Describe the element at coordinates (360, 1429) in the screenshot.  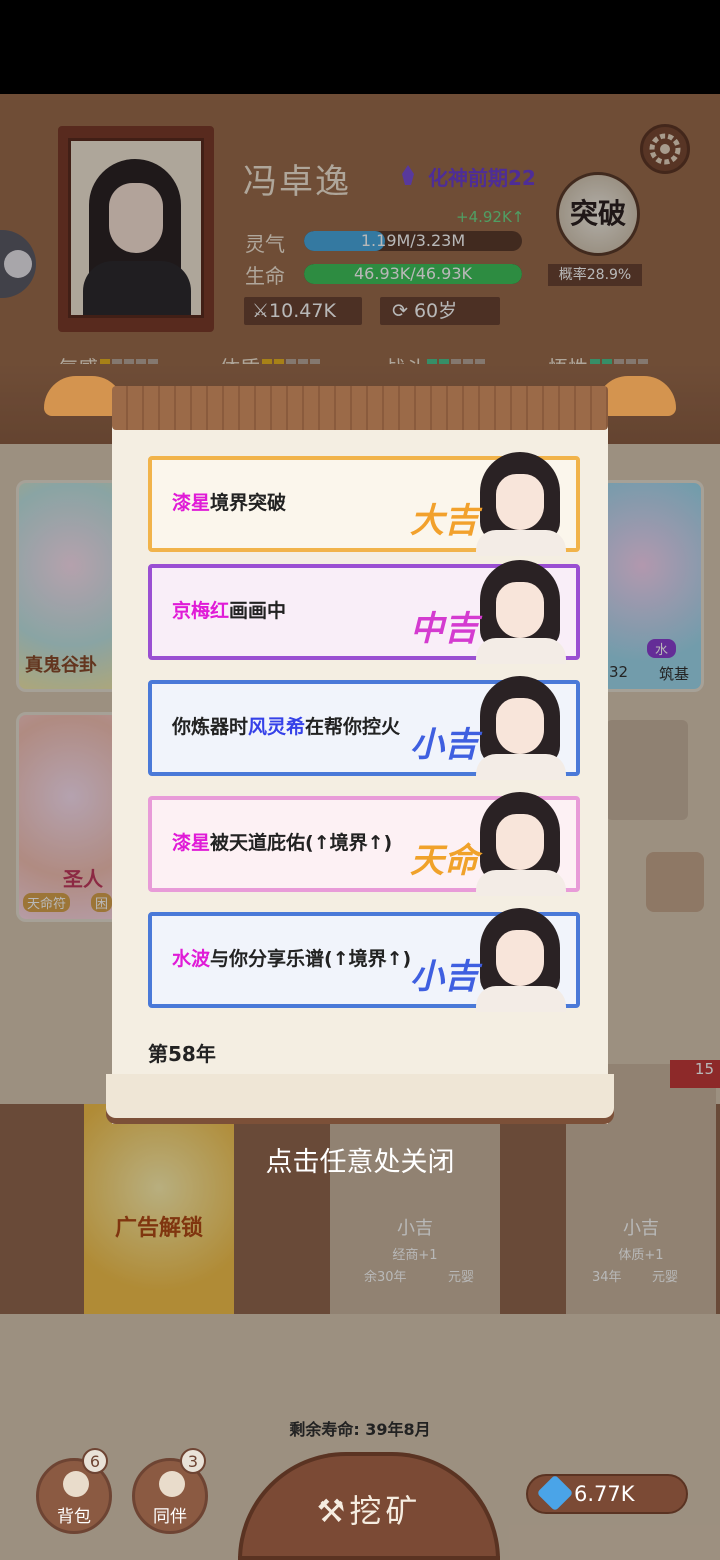
I see `remaining-lifespan: 剩余寿命: 39年8月` at that location.